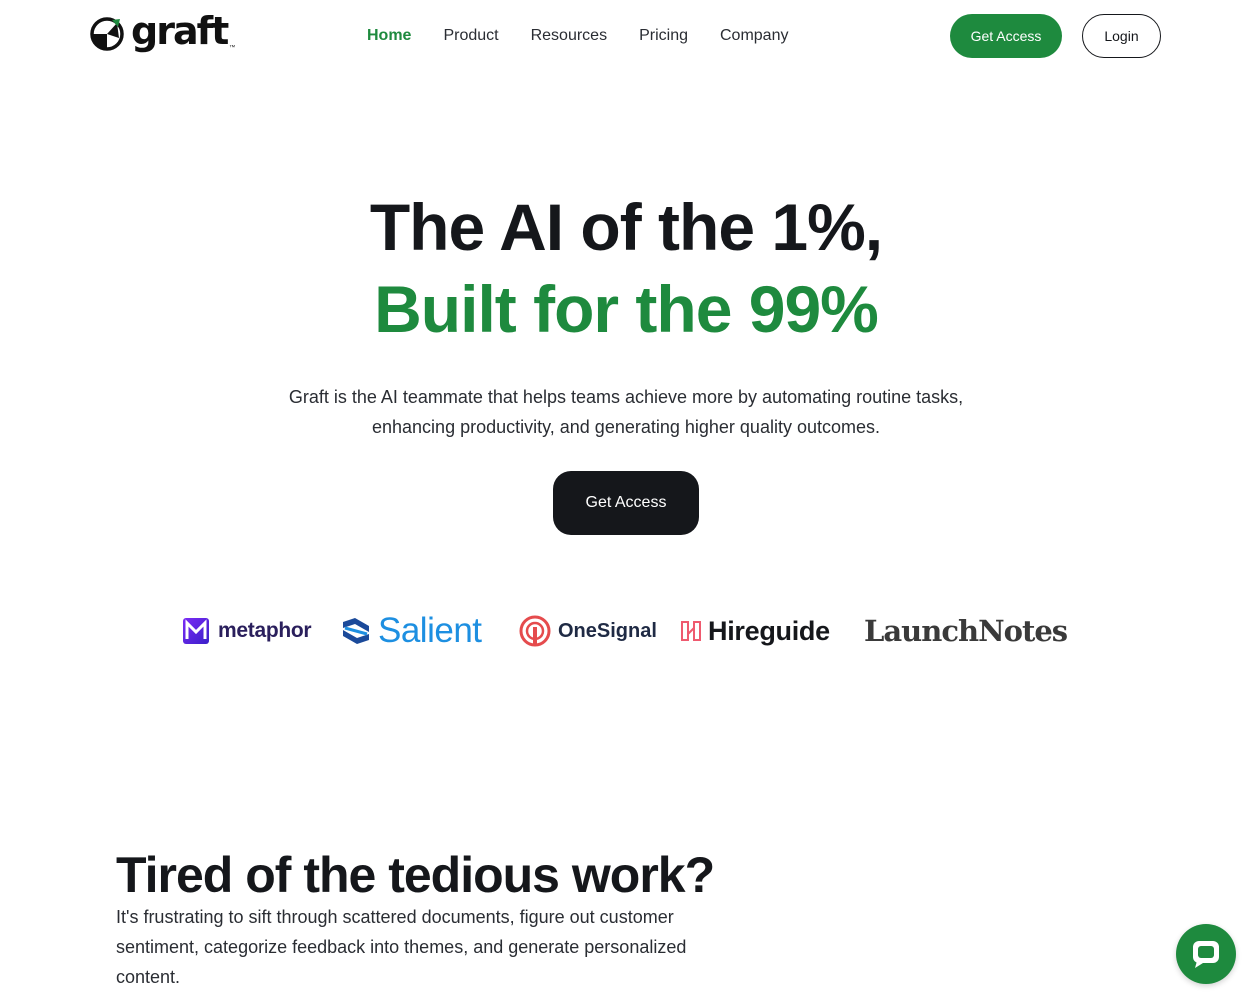 This screenshot has height=1000, width=1252. Describe the element at coordinates (107, 34) in the screenshot. I see `graft-logo-icon` at that location.